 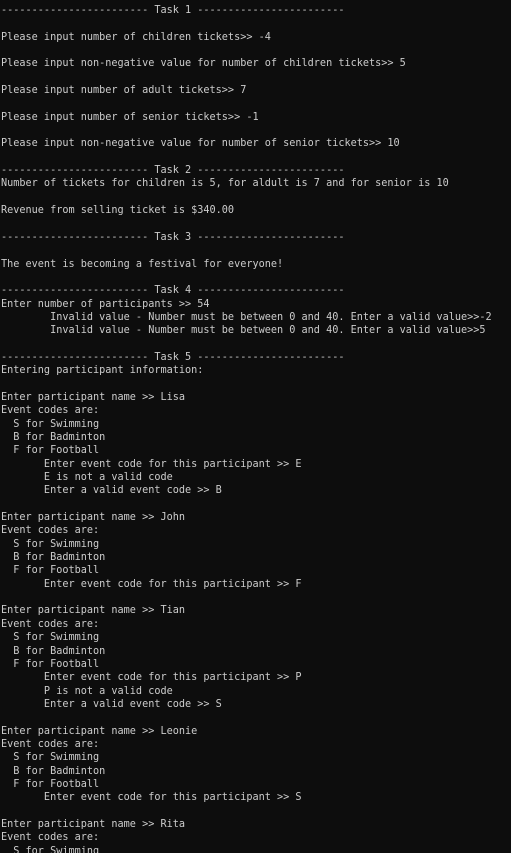 What do you see at coordinates (87, 691) in the screenshot?
I see `terminal-line: P is not a valid code` at bounding box center [87, 691].